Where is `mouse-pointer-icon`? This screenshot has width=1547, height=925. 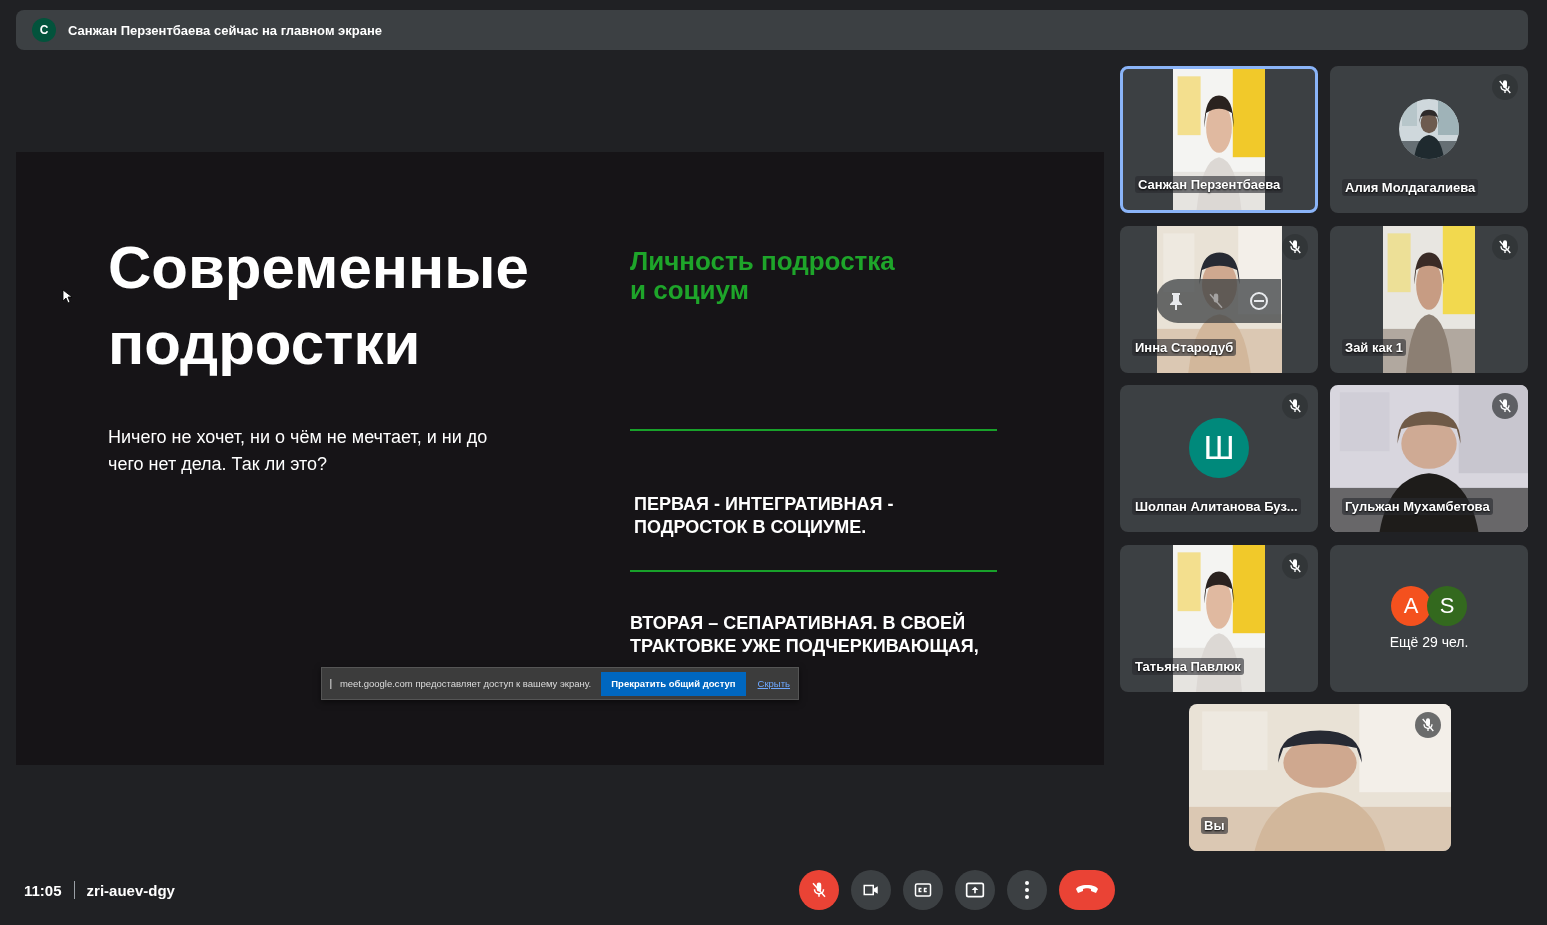
mouse-pointer-icon is located at coordinates (67, 296).